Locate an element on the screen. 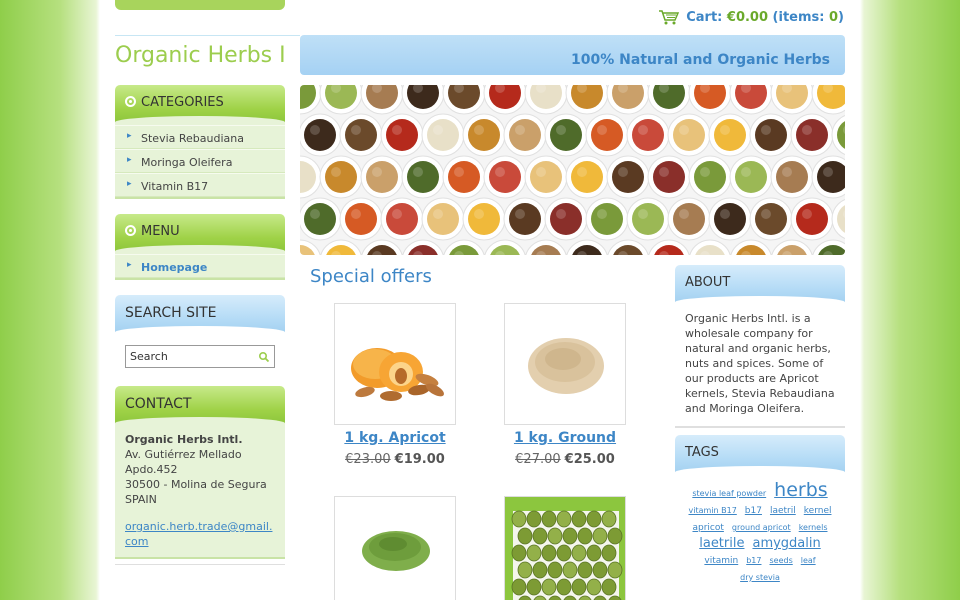 The width and height of the screenshot is (960, 600). site-logo: Organic Herbs Intl. is located at coordinates (200, 59).